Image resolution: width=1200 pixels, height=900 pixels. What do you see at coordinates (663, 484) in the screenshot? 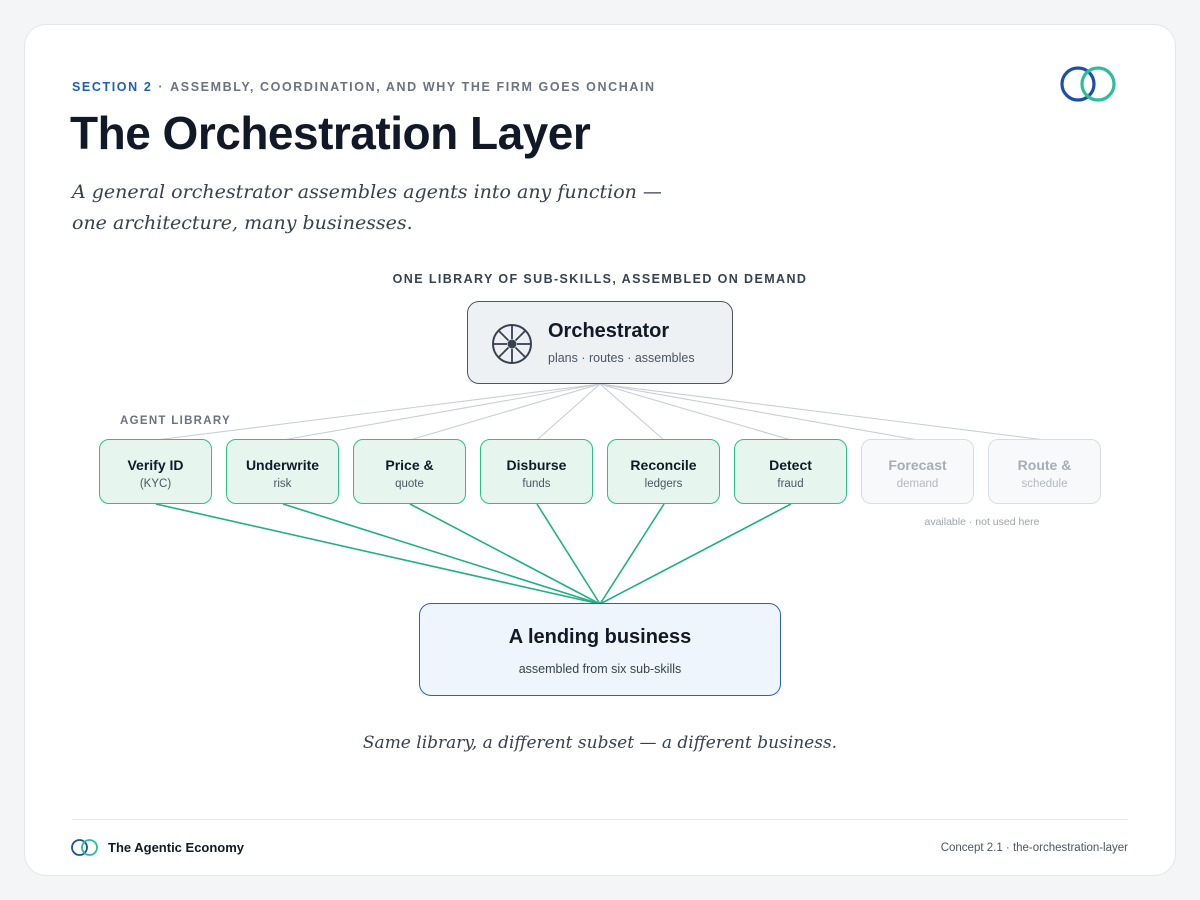
I see `skill-sub: ledgers` at bounding box center [663, 484].